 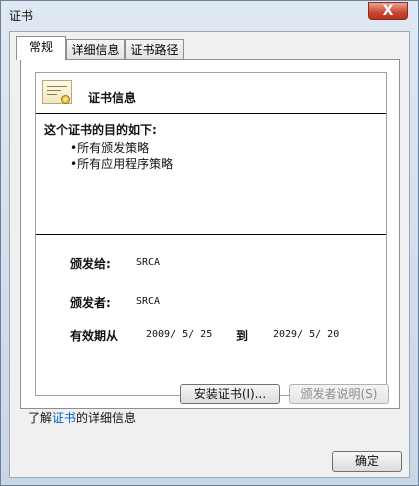 What do you see at coordinates (112, 98) in the screenshot?
I see `certificate-info-title: 证书信息` at bounding box center [112, 98].